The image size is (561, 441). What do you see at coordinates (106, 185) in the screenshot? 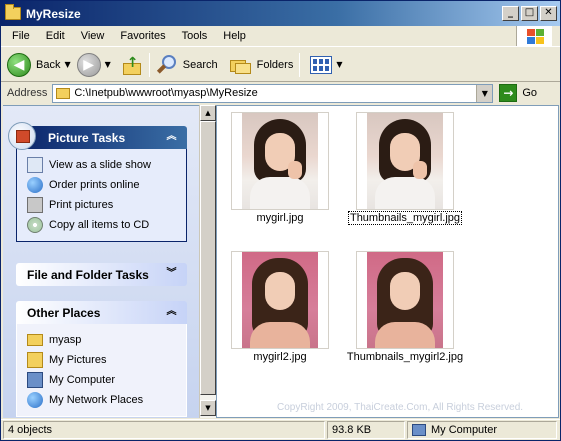
I see `task-order-prints: Order prints online` at bounding box center [106, 185].